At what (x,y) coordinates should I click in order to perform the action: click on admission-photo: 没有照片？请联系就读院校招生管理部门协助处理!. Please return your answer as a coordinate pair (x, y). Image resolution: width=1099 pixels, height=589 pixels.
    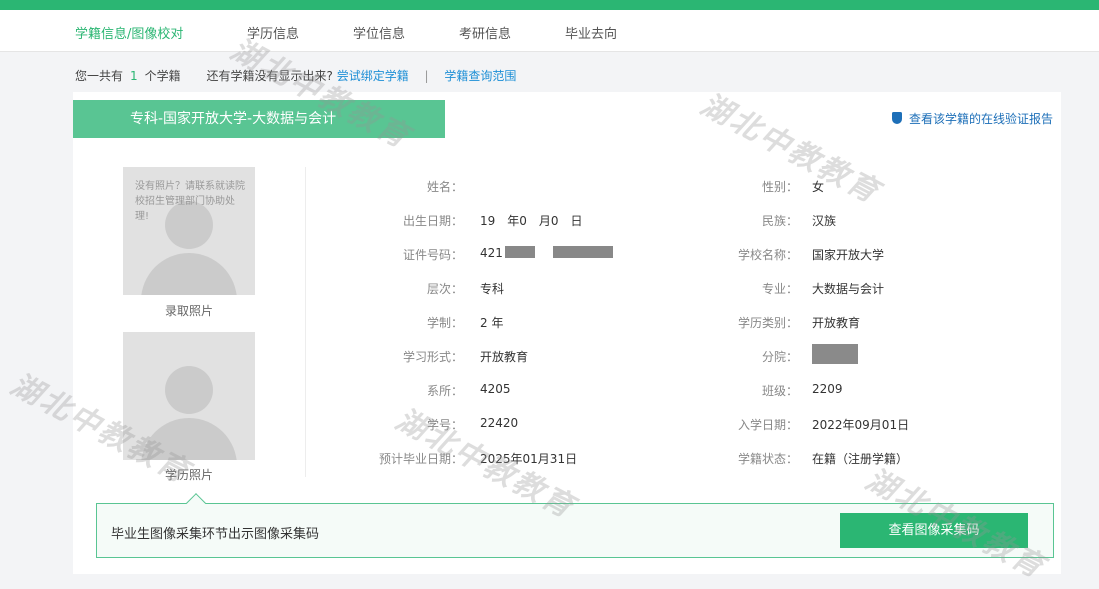
    Looking at the image, I should click on (189, 231).